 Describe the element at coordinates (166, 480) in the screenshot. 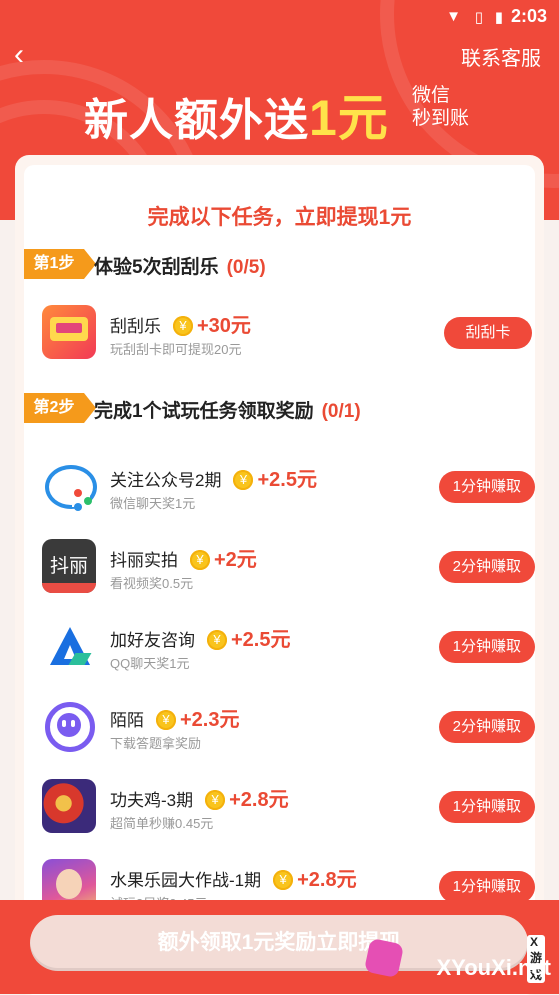

I see `task-title: 关注公众号2期` at that location.